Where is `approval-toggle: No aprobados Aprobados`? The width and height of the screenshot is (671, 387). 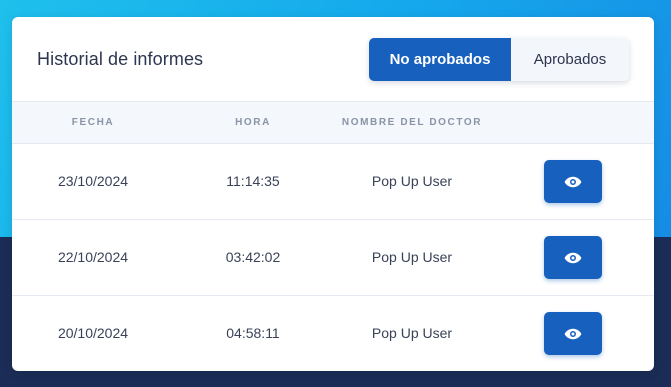 approval-toggle: No aprobados Aprobados is located at coordinates (499, 59).